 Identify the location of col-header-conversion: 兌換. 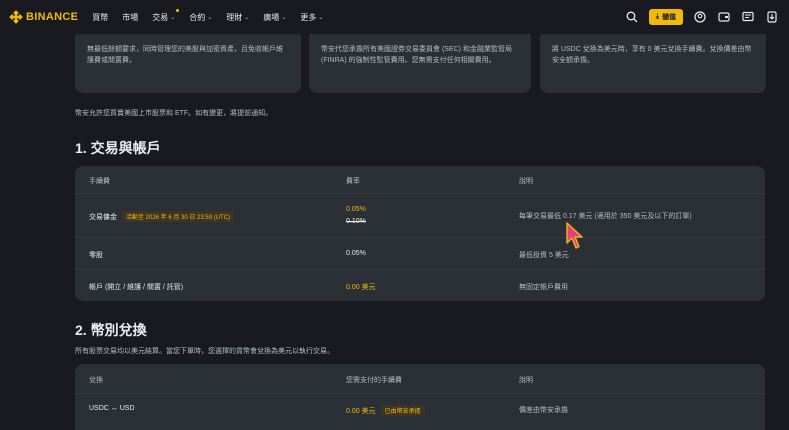
(96, 380).